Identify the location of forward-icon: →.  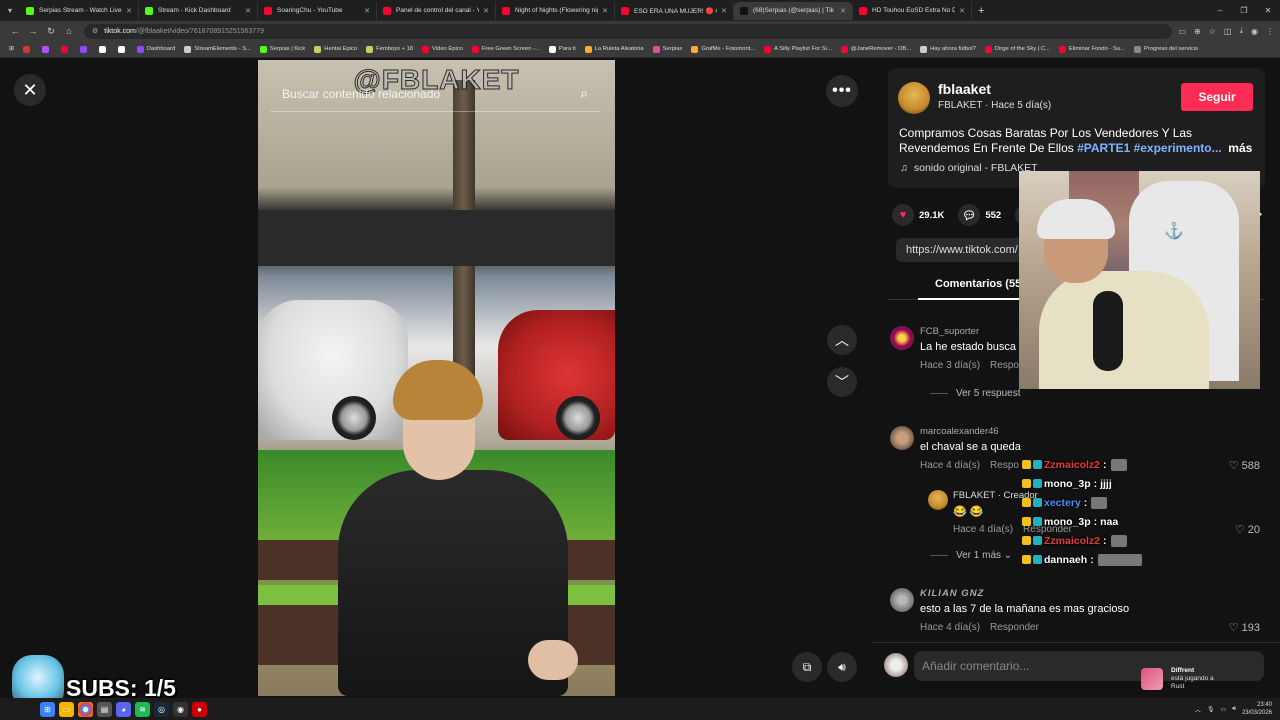
(33, 31).